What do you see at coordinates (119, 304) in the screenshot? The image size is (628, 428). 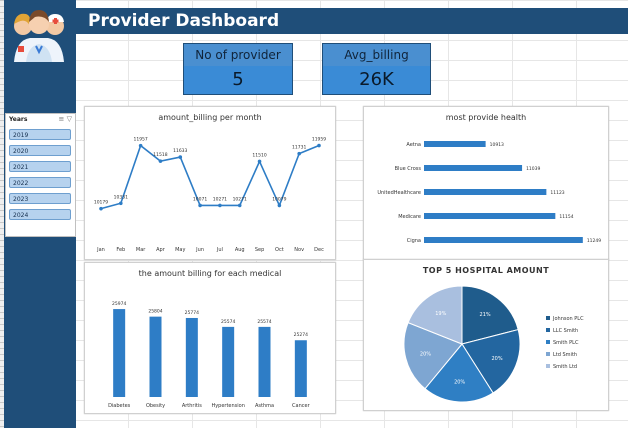 I see `data-label: 25974` at bounding box center [119, 304].